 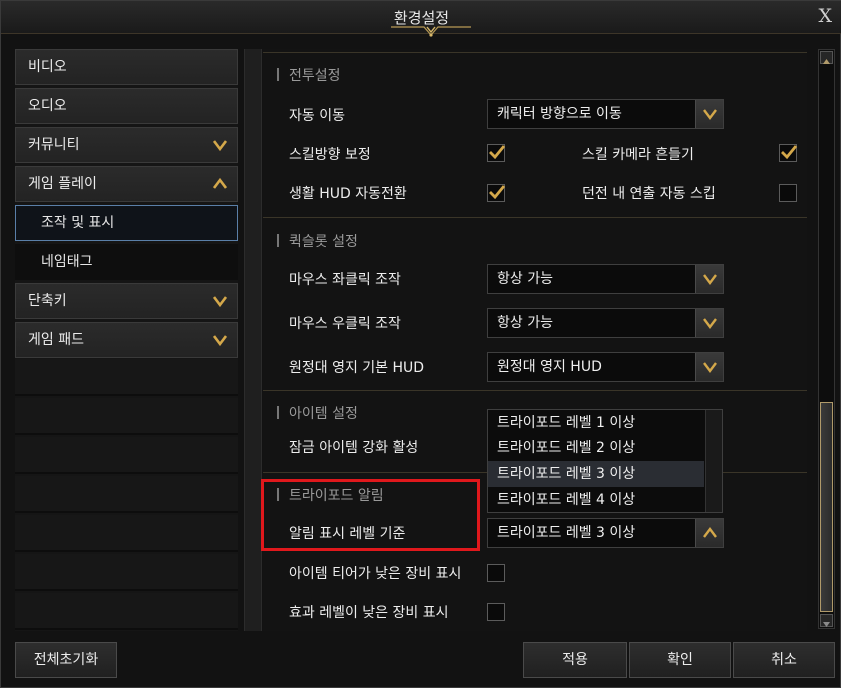 What do you see at coordinates (56, 340) in the screenshot?
I see `sidebar-item-label: 게임 패드` at bounding box center [56, 340].